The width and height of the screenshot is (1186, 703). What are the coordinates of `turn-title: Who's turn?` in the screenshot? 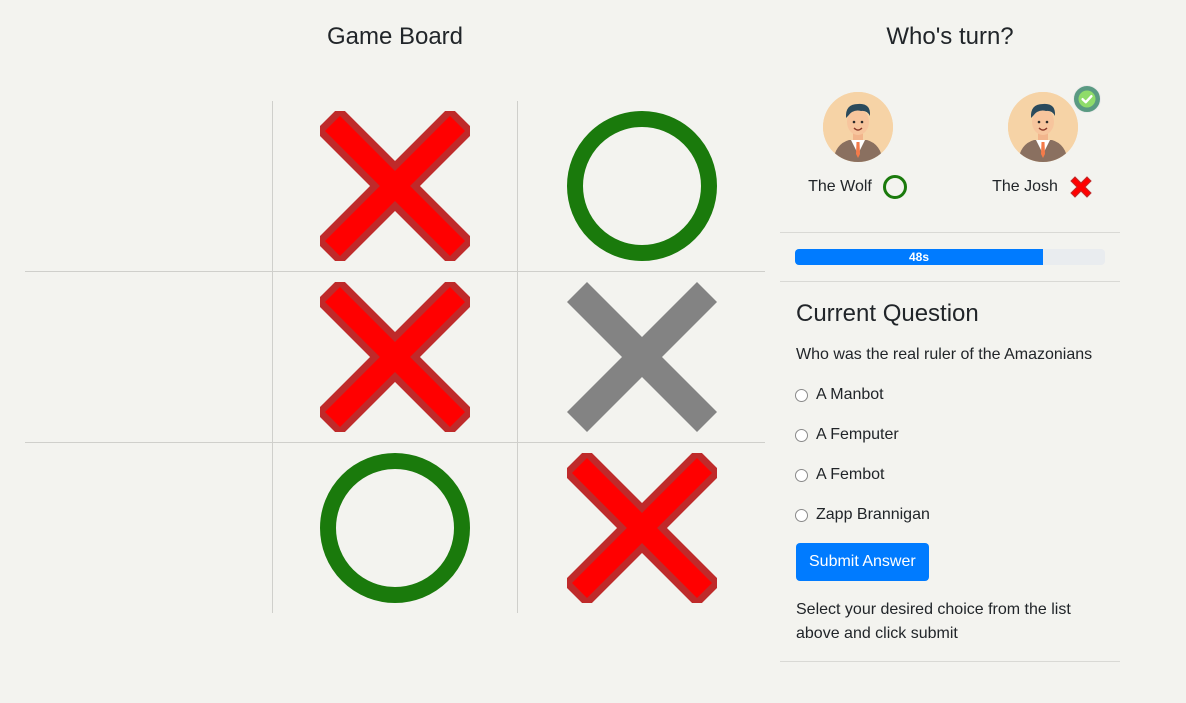 It's located at (950, 36).